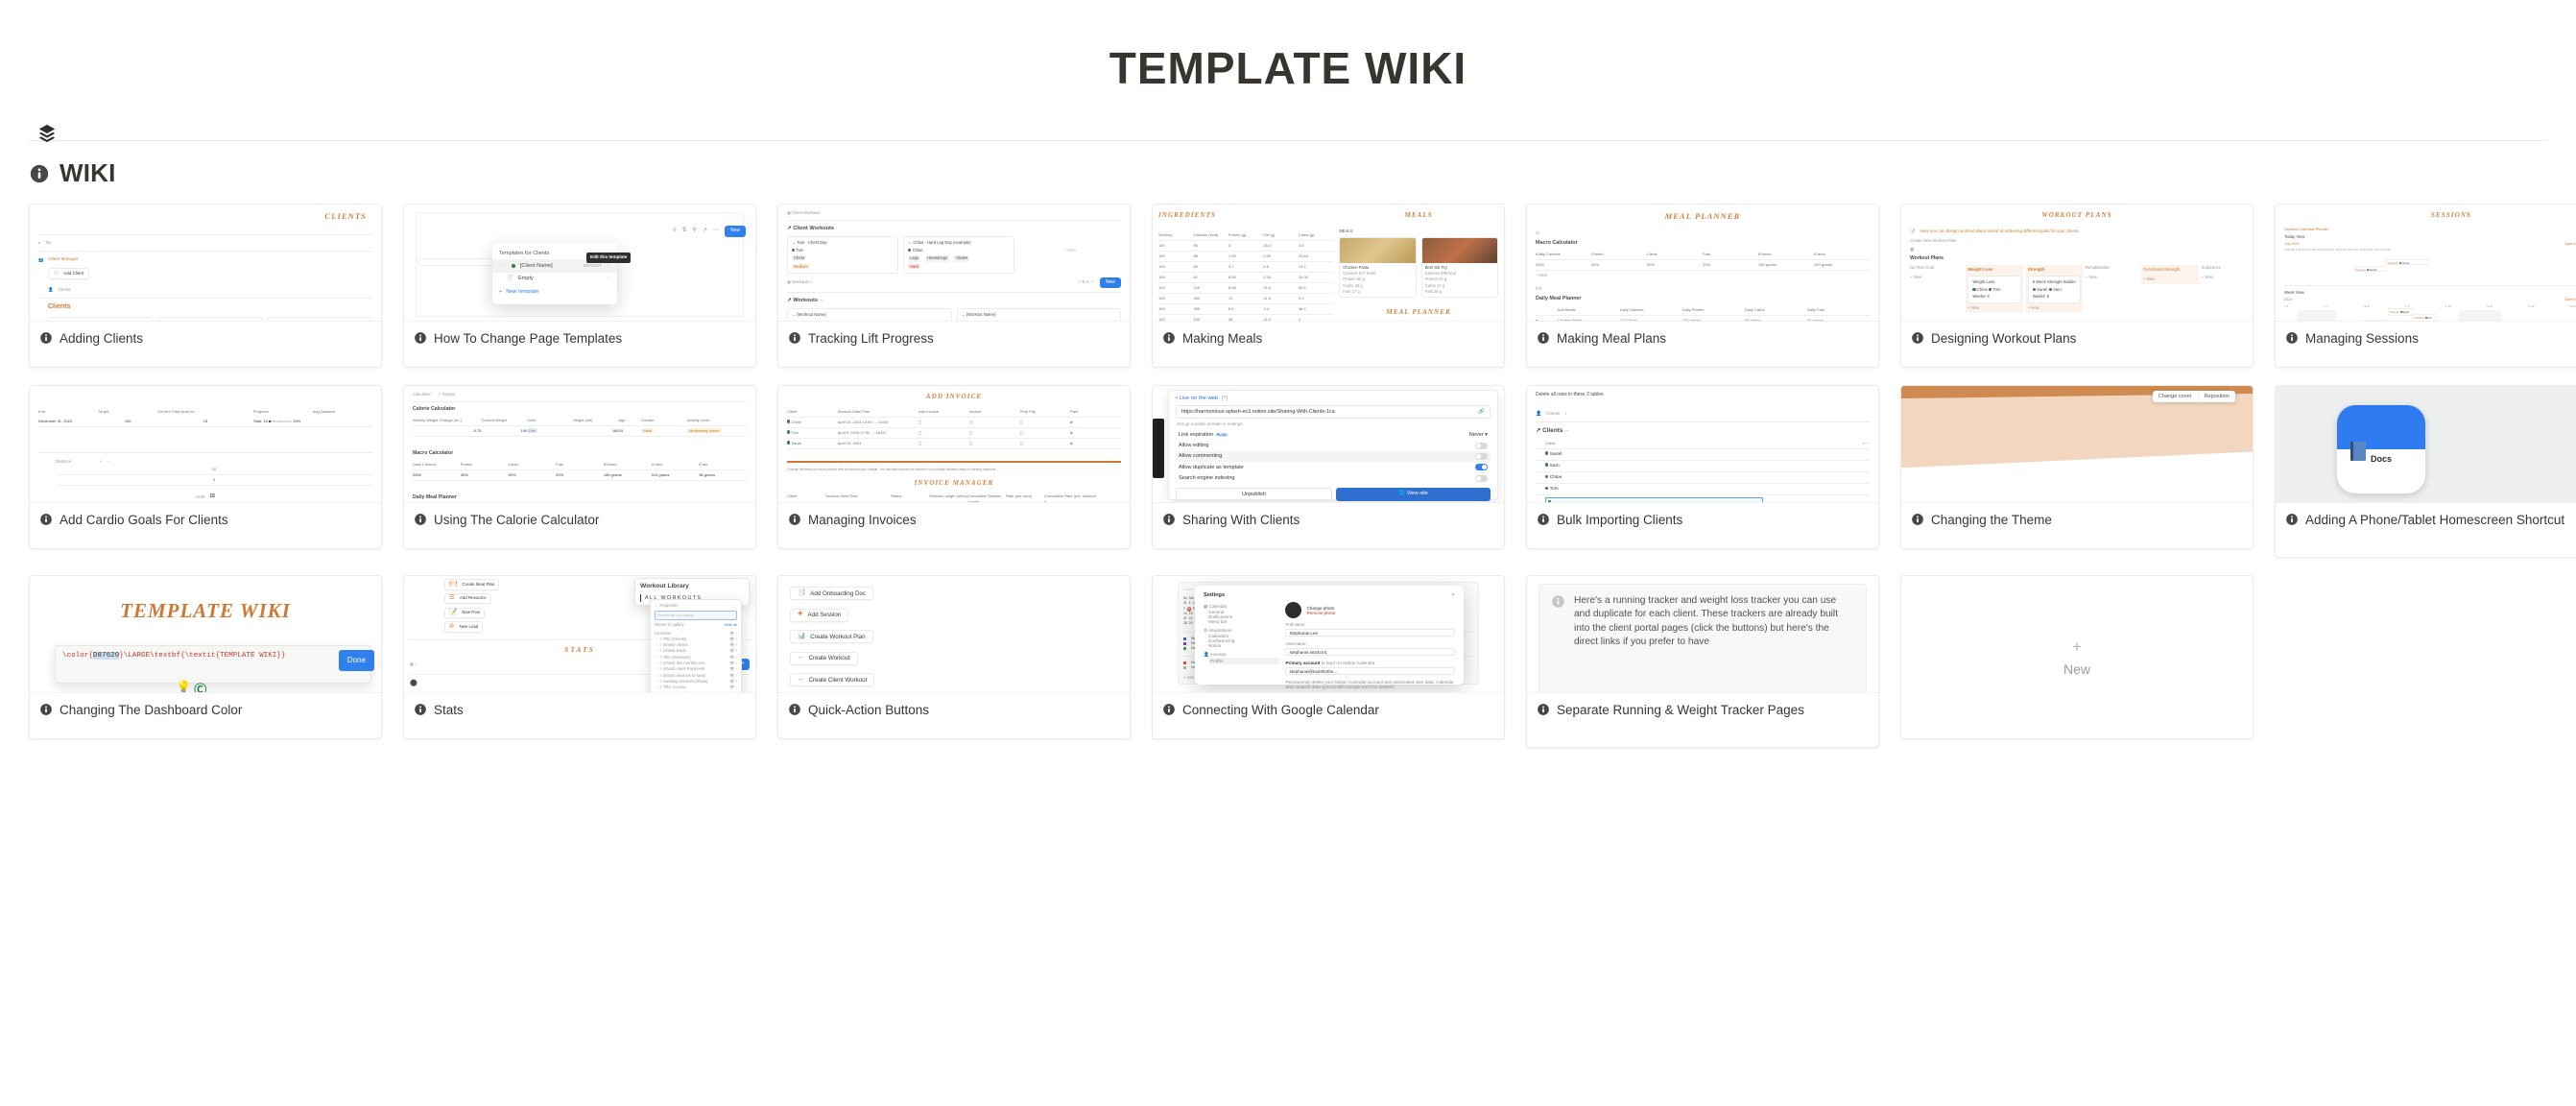 The height and width of the screenshot is (1106, 2576). Describe the element at coordinates (102, 338) in the screenshot. I see `card-title-text: Adding Clients` at that location.